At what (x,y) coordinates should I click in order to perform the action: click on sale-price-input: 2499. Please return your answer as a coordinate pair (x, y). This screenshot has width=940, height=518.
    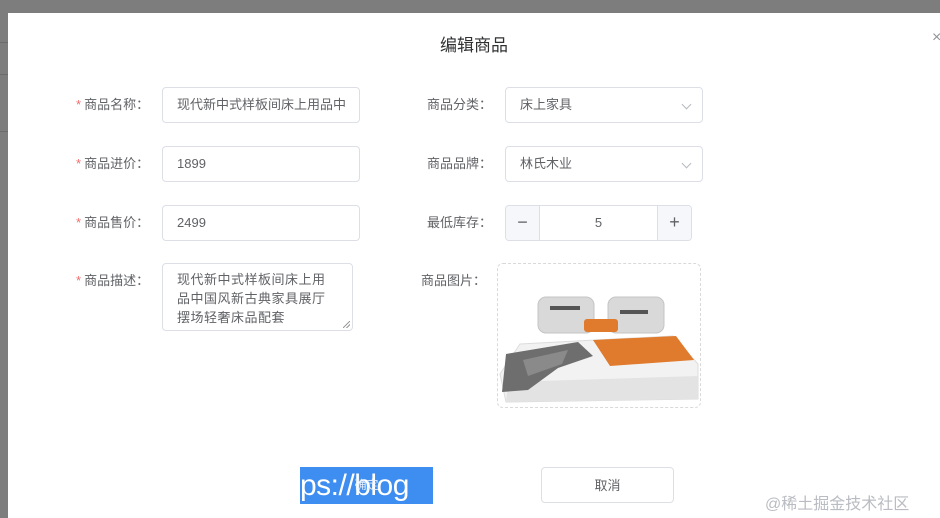
    Looking at the image, I should click on (261, 223).